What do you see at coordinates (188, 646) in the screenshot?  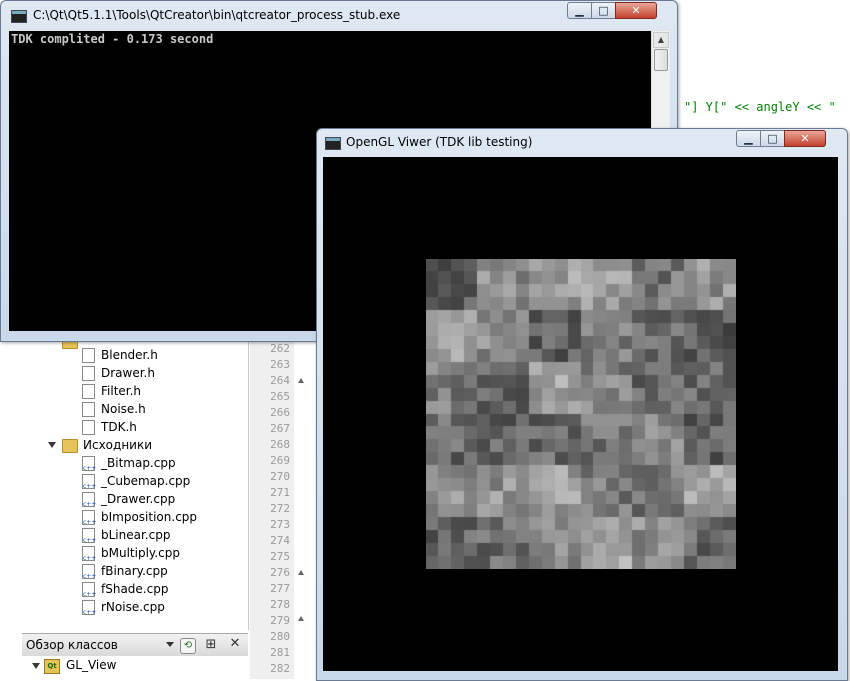 I see `sync-icon: ⟲` at bounding box center [188, 646].